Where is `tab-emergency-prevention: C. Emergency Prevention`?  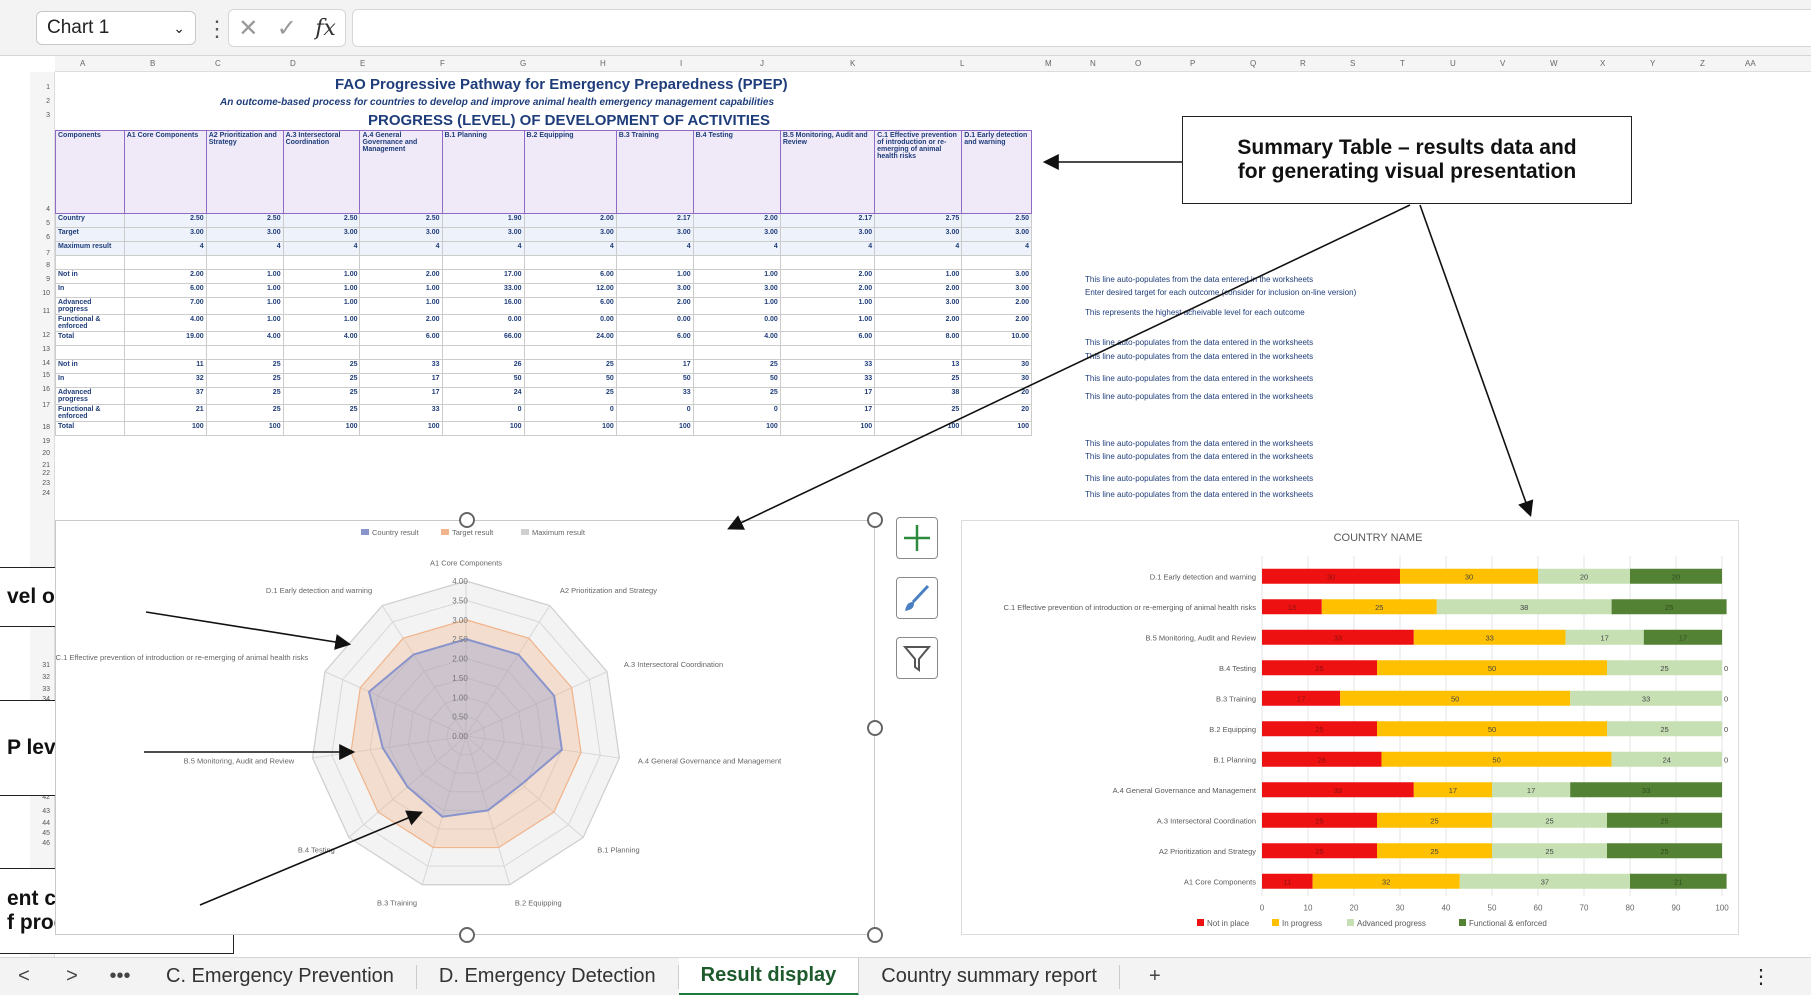
tab-emergency-prevention: C. Emergency Prevention is located at coordinates (280, 976).